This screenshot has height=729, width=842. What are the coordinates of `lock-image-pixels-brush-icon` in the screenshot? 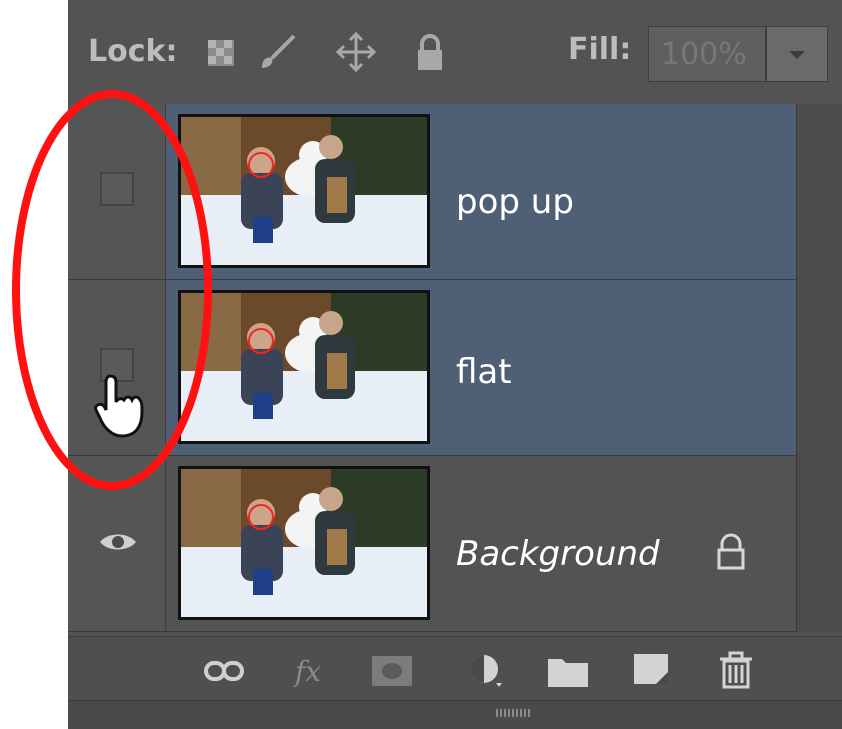 It's located at (278, 52).